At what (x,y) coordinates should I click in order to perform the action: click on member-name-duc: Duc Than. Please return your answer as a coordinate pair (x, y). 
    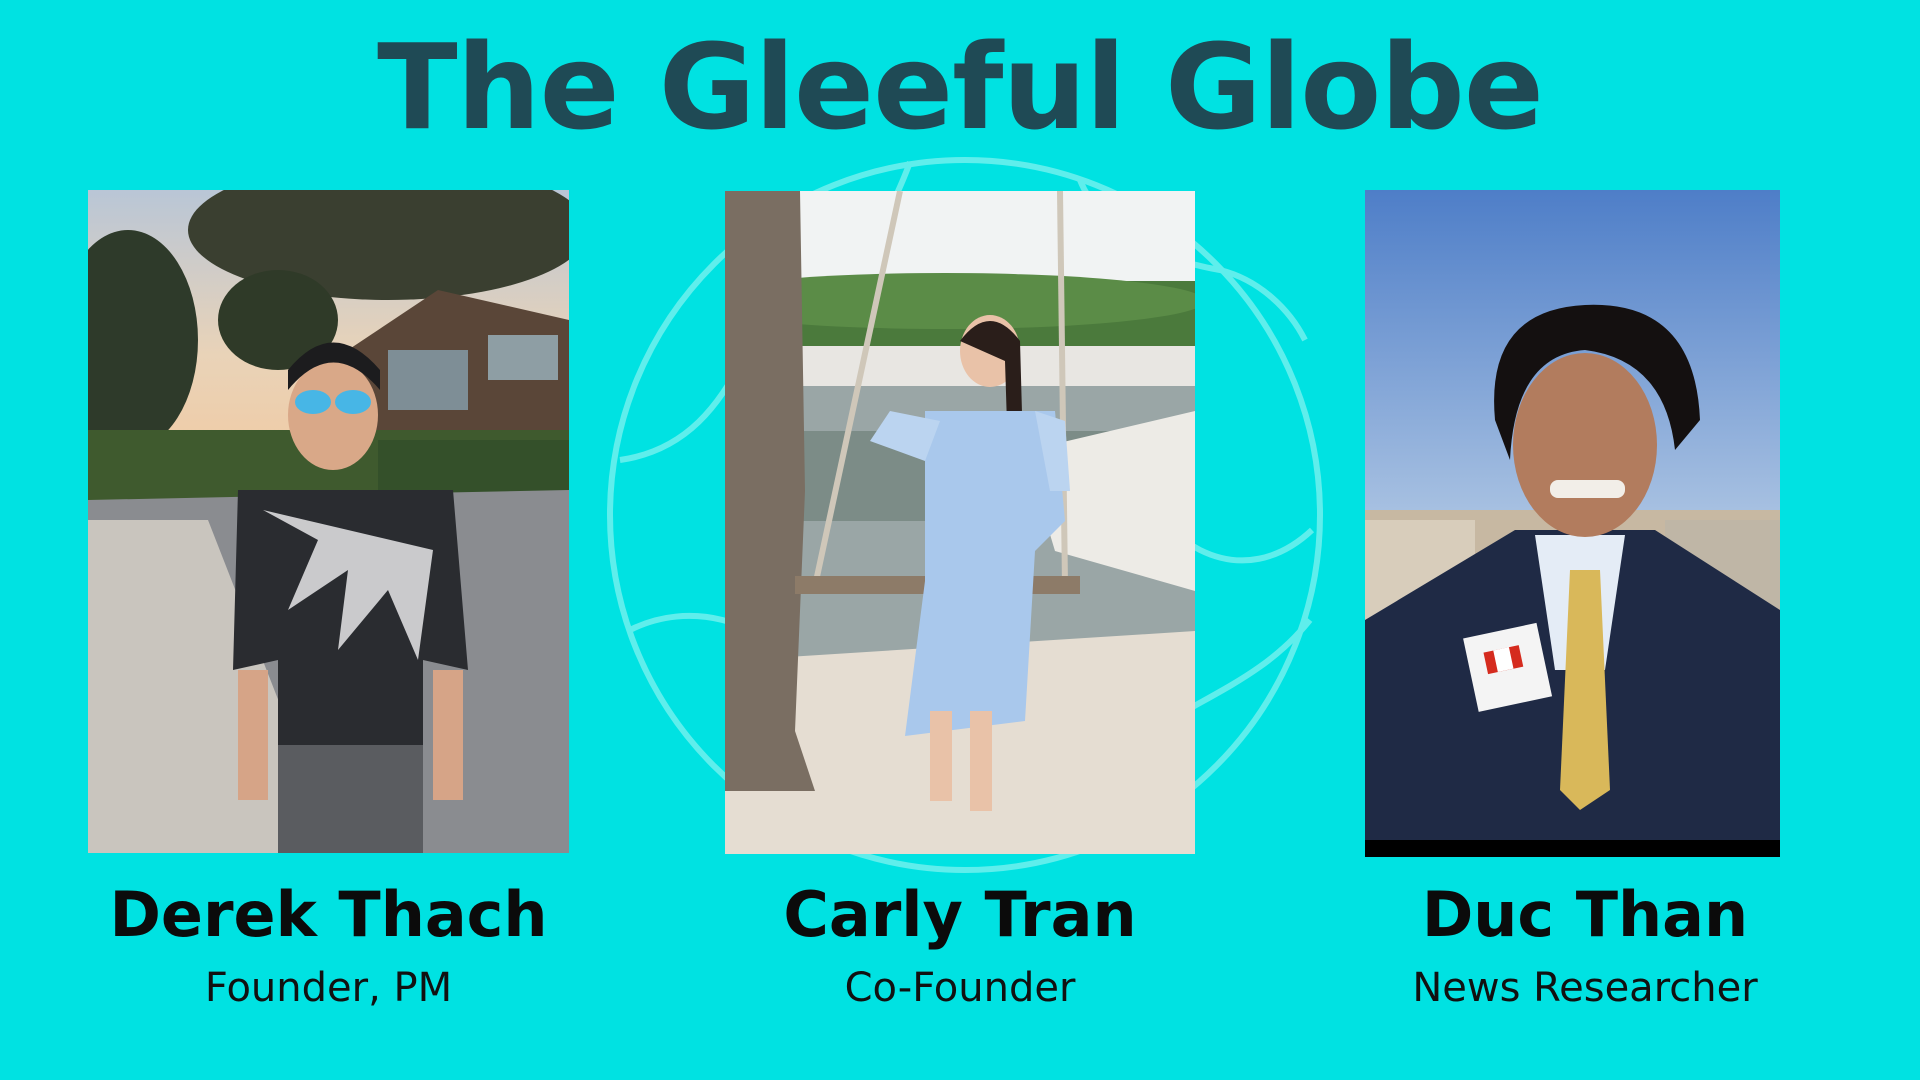
    Looking at the image, I should click on (1585, 914).